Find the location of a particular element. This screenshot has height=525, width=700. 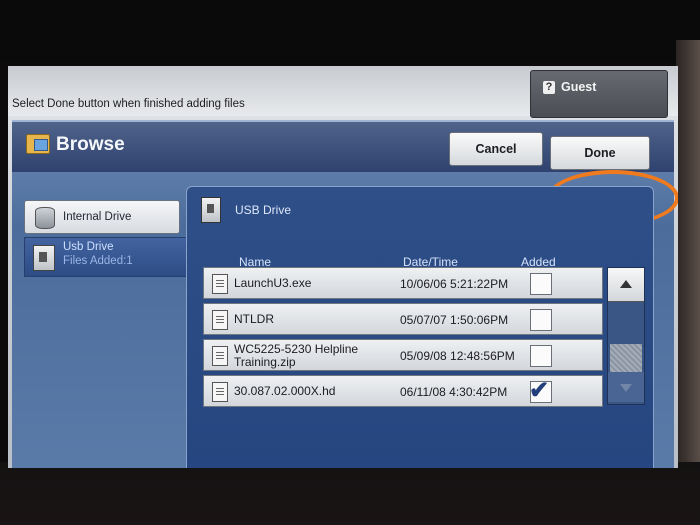

table-row: LaunchU3.exe 10/06/06 5:21:22PM is located at coordinates (403, 283).